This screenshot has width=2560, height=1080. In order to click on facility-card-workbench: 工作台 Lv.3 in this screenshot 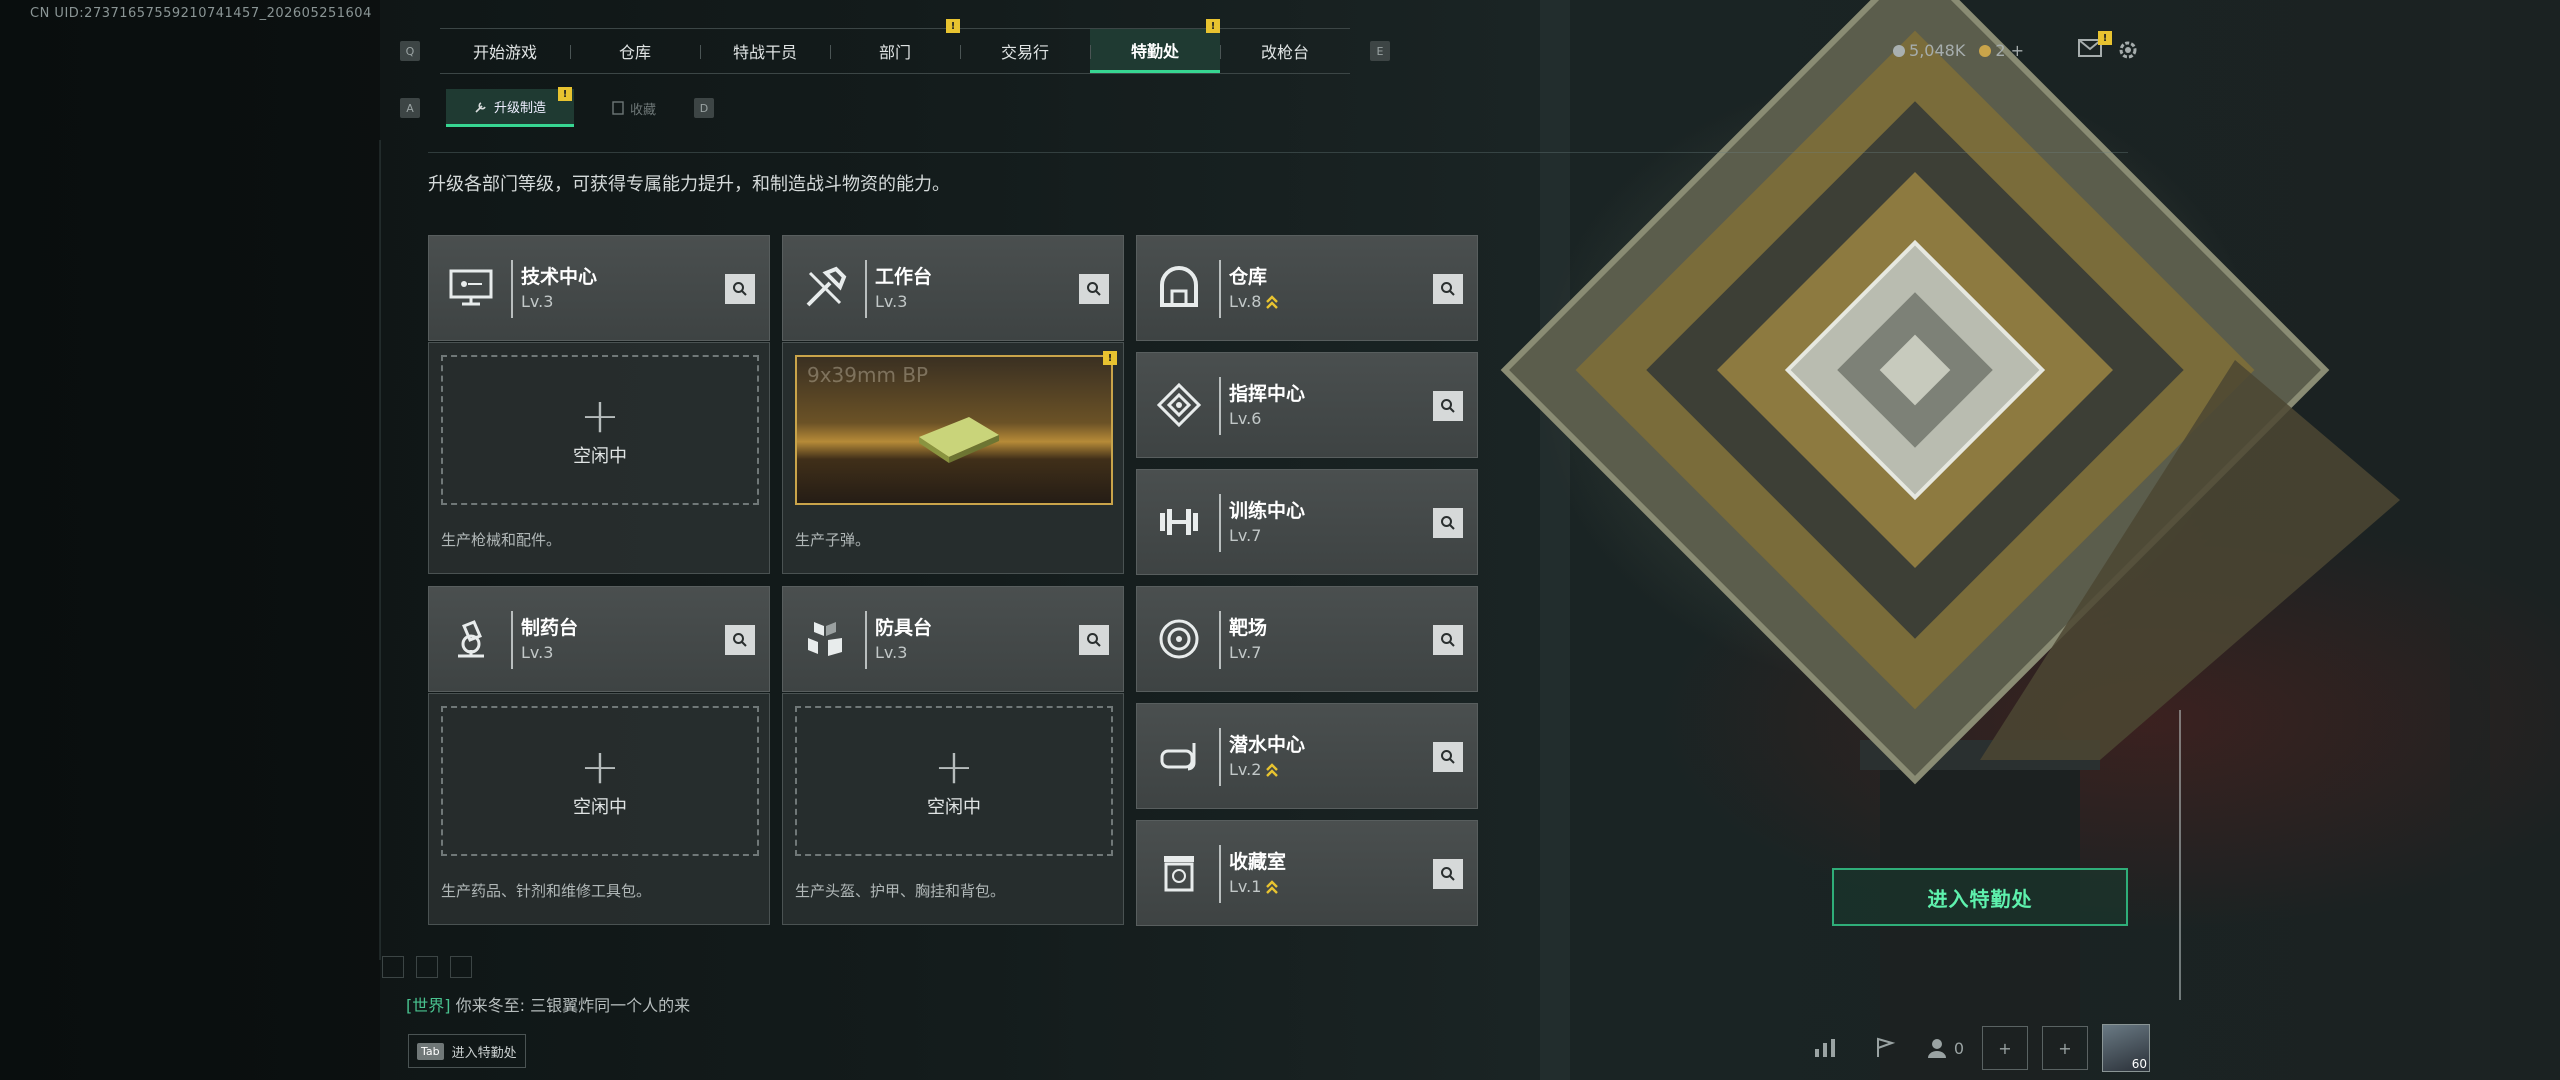, I will do `click(953, 288)`.